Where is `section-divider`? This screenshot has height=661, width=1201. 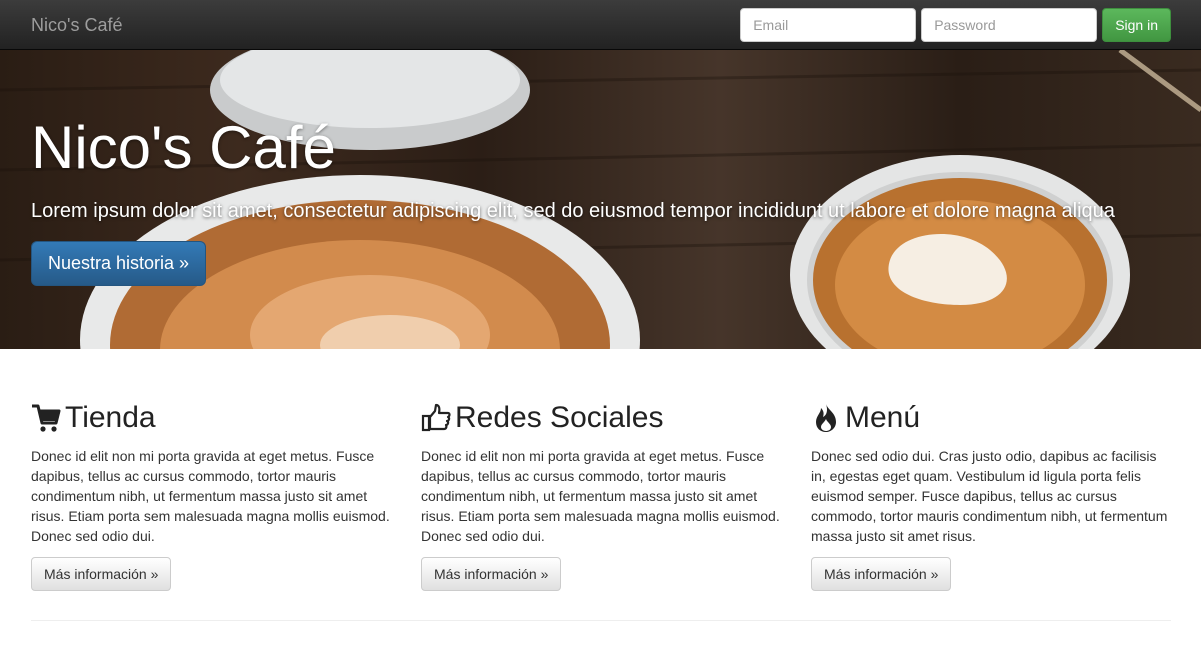
section-divider is located at coordinates (601, 620).